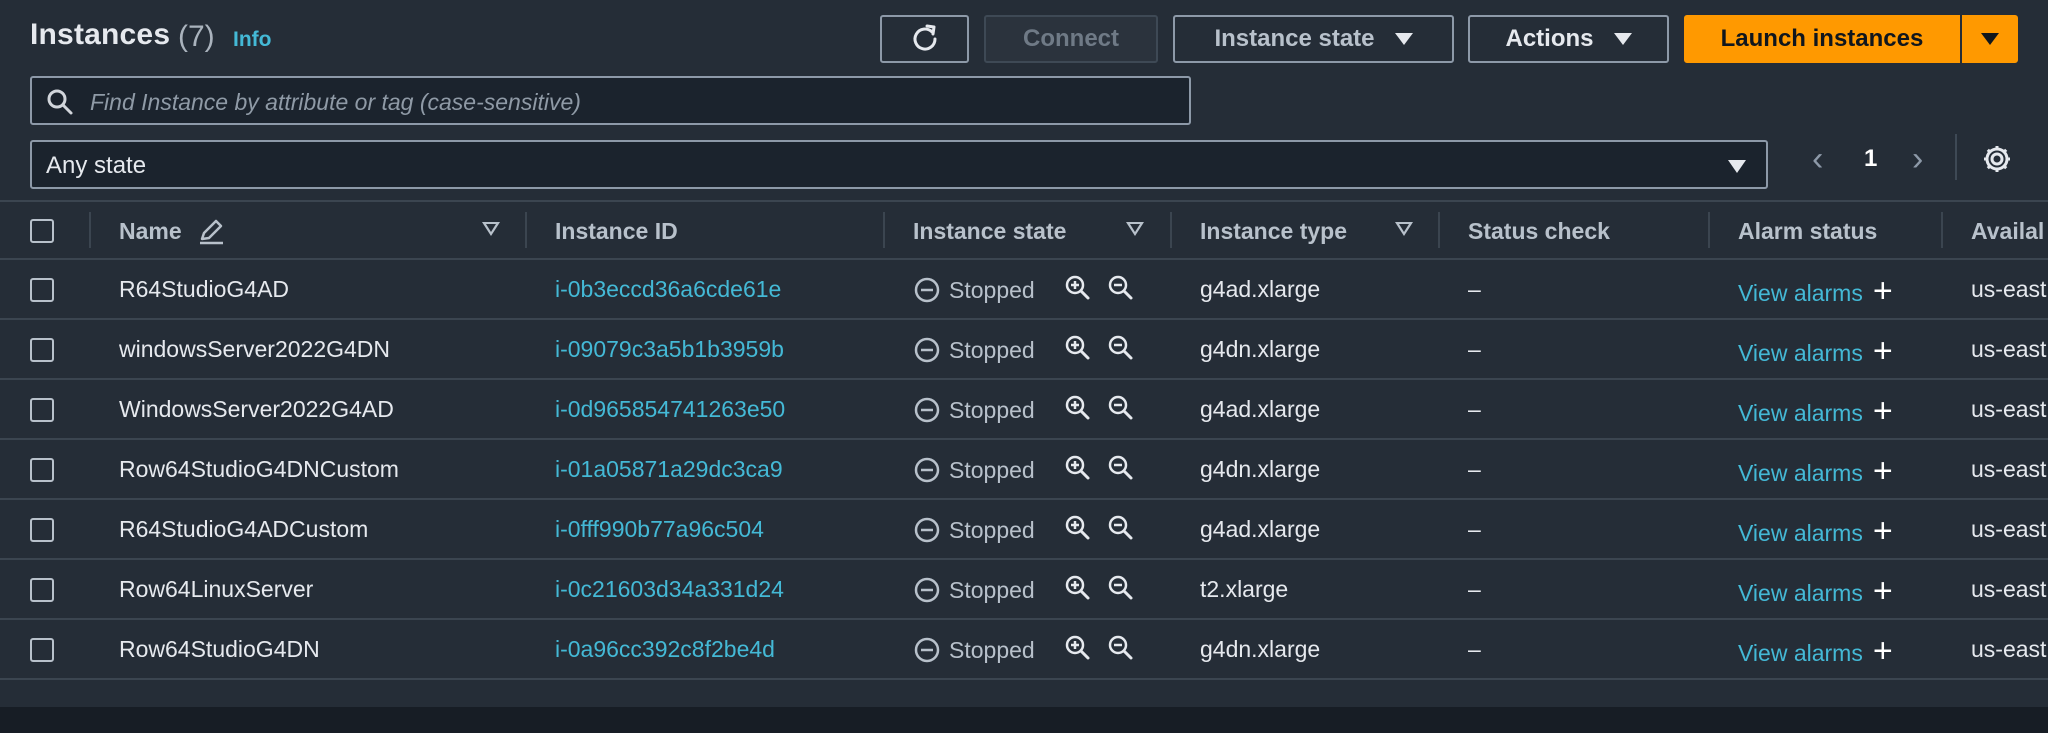  I want to click on state-filter-value: Any state, so click(96, 165).